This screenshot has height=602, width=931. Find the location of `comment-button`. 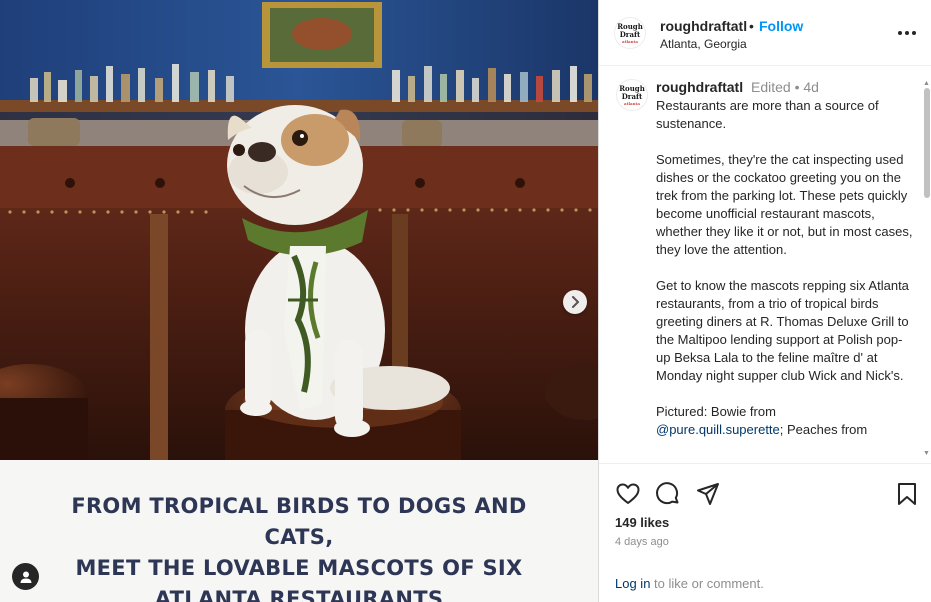

comment-button is located at coordinates (668, 494).